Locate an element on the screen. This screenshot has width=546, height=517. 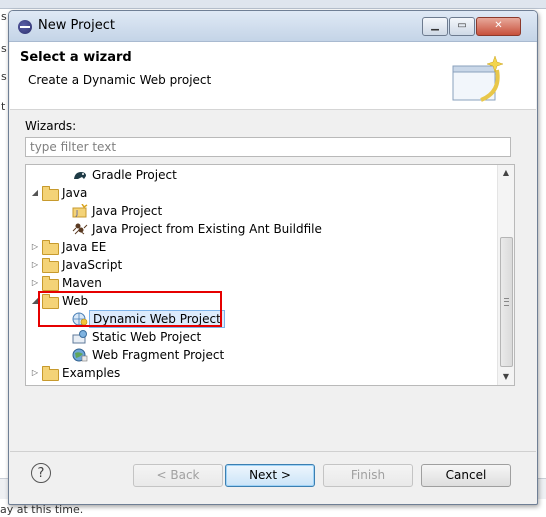
tree-item-label: Examples is located at coordinates (91, 373).